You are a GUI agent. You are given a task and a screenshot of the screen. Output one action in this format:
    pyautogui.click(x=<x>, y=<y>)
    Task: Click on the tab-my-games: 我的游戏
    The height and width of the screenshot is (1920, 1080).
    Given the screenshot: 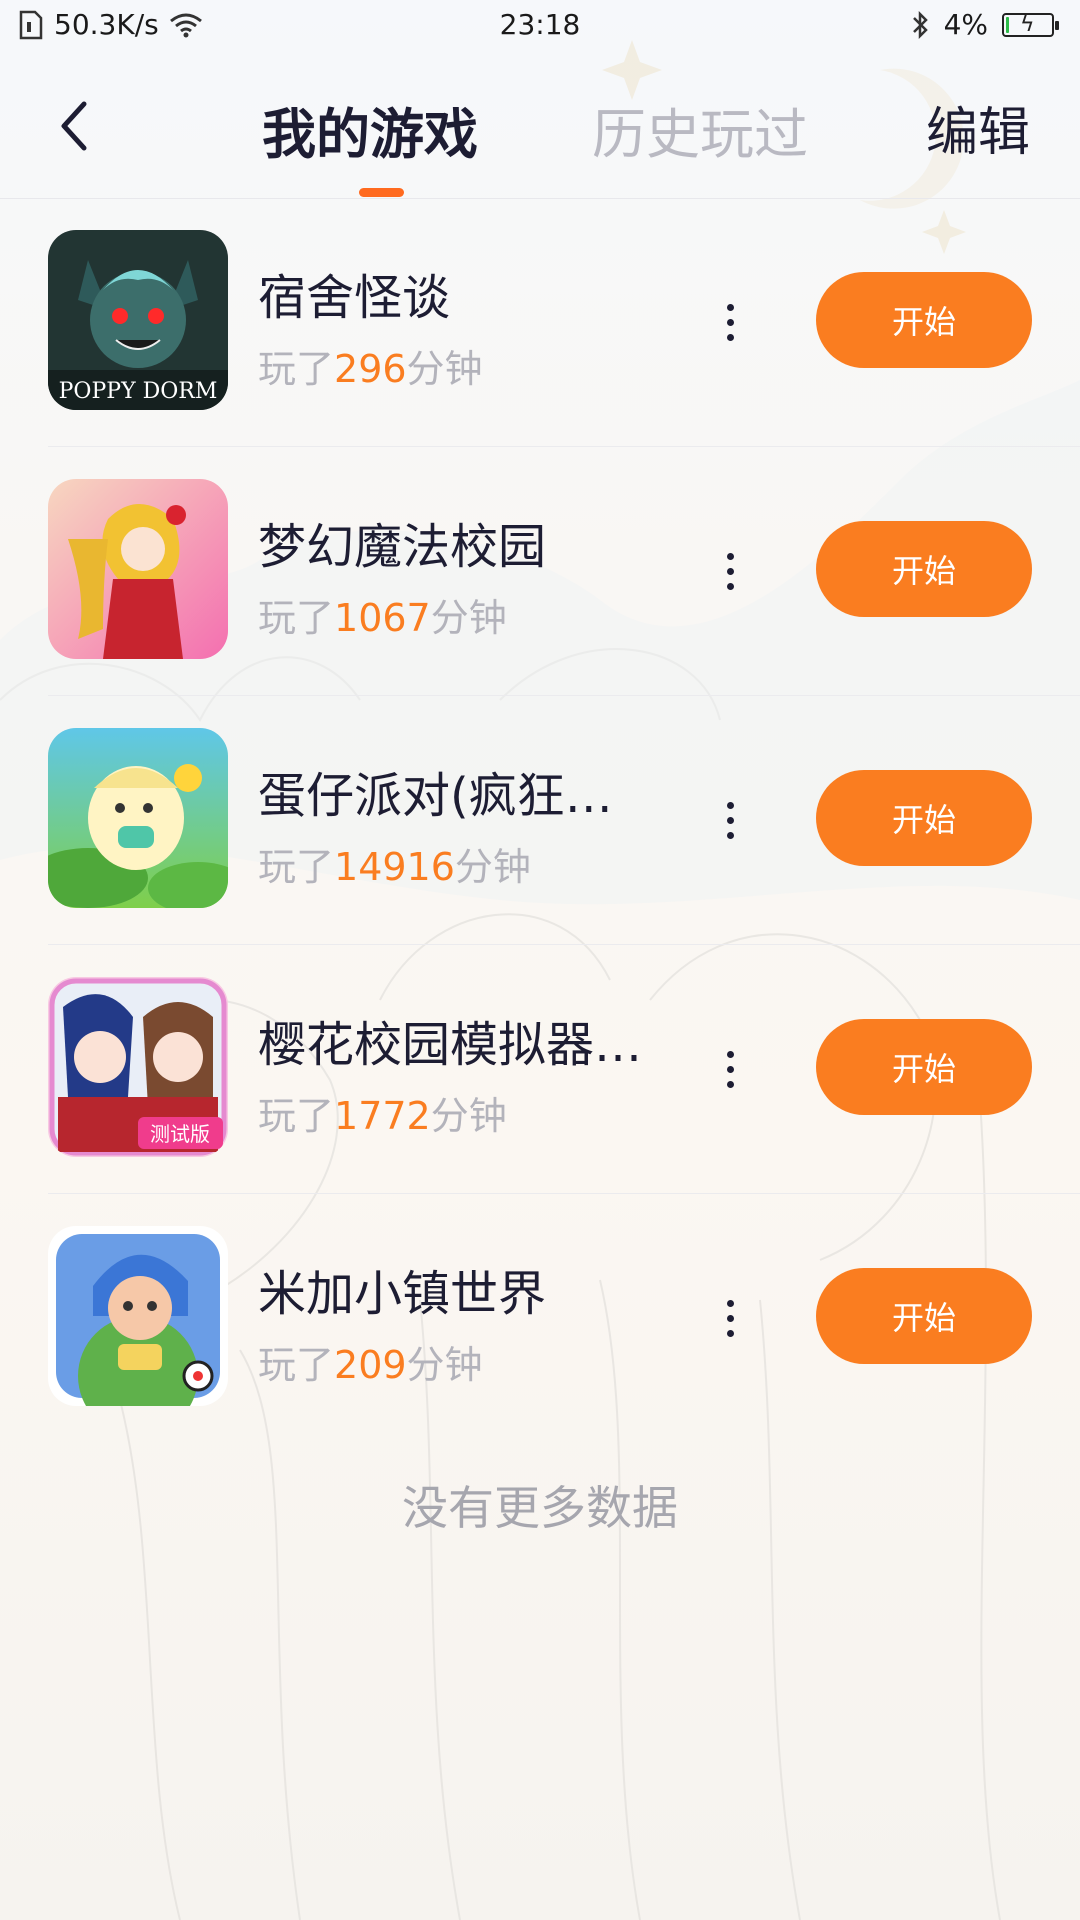 What is the action you would take?
    pyautogui.click(x=370, y=129)
    